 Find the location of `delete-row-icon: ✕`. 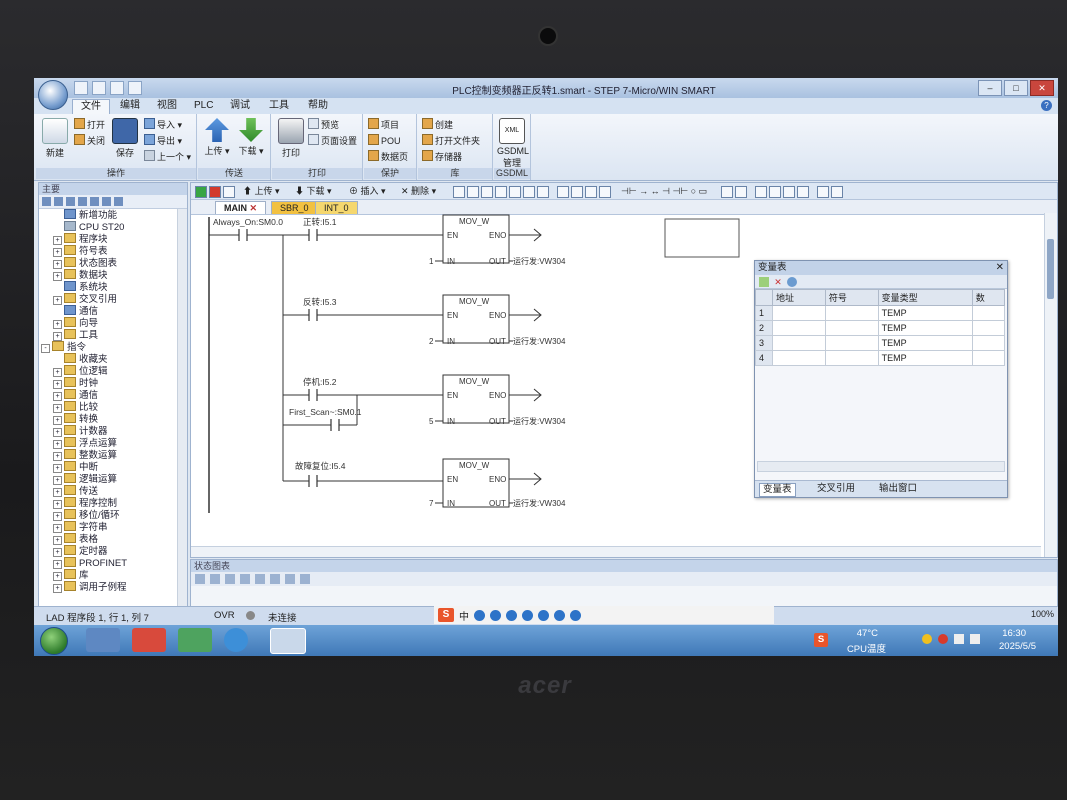

delete-row-icon: ✕ is located at coordinates (778, 282).